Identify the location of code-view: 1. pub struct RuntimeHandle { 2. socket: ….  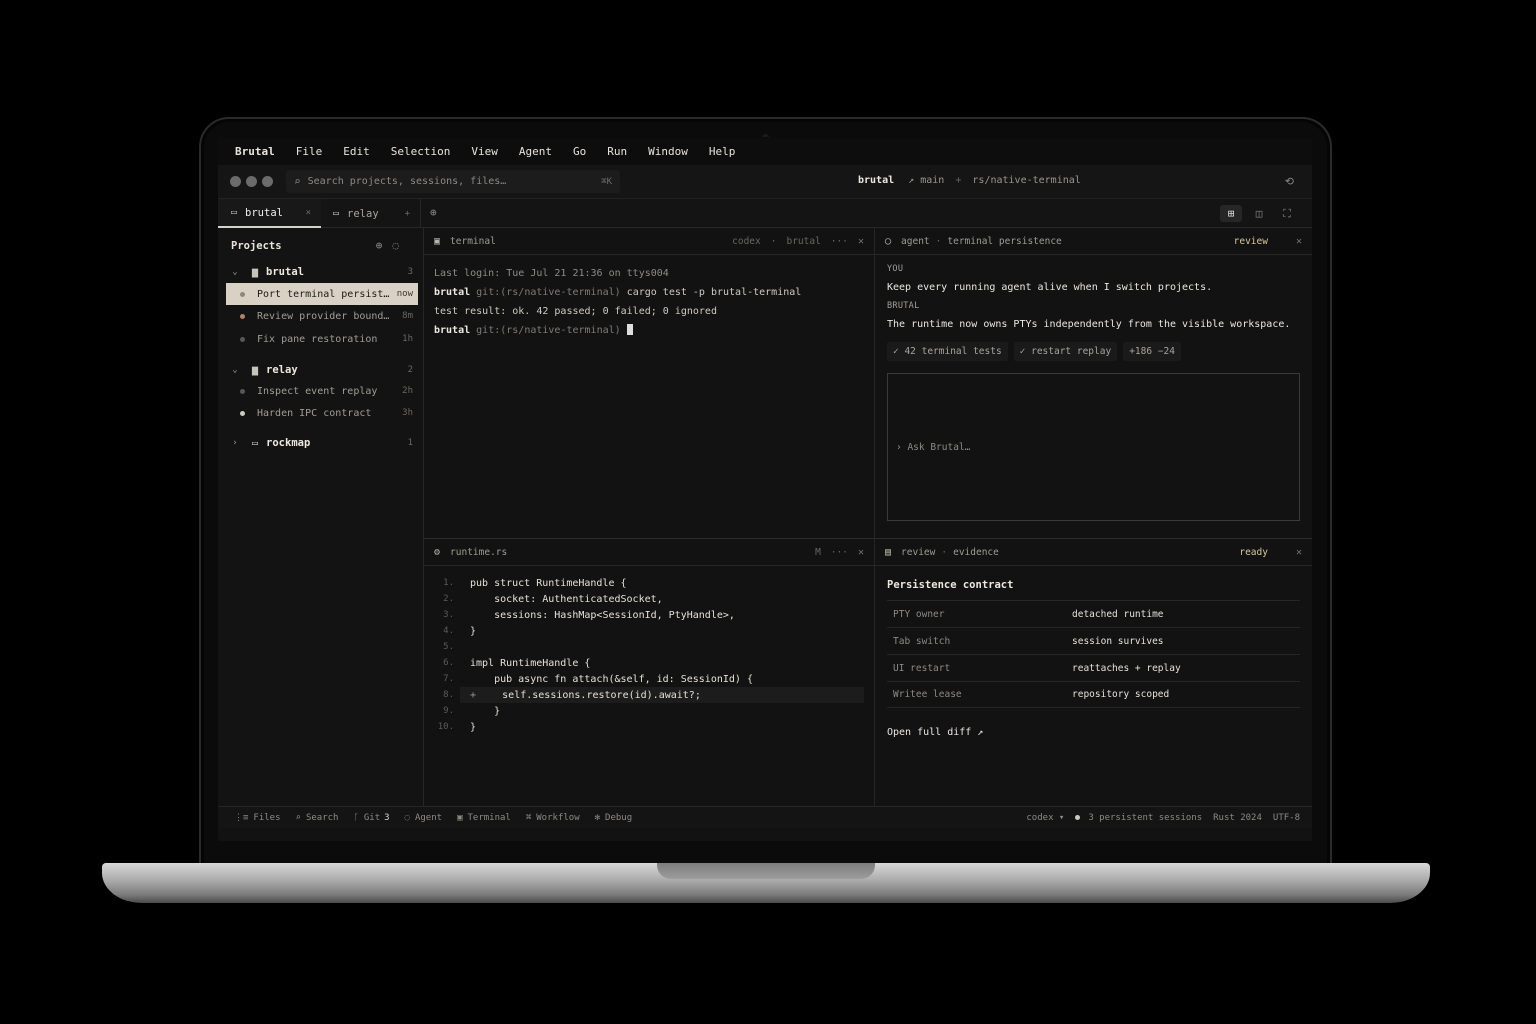
(649, 655).